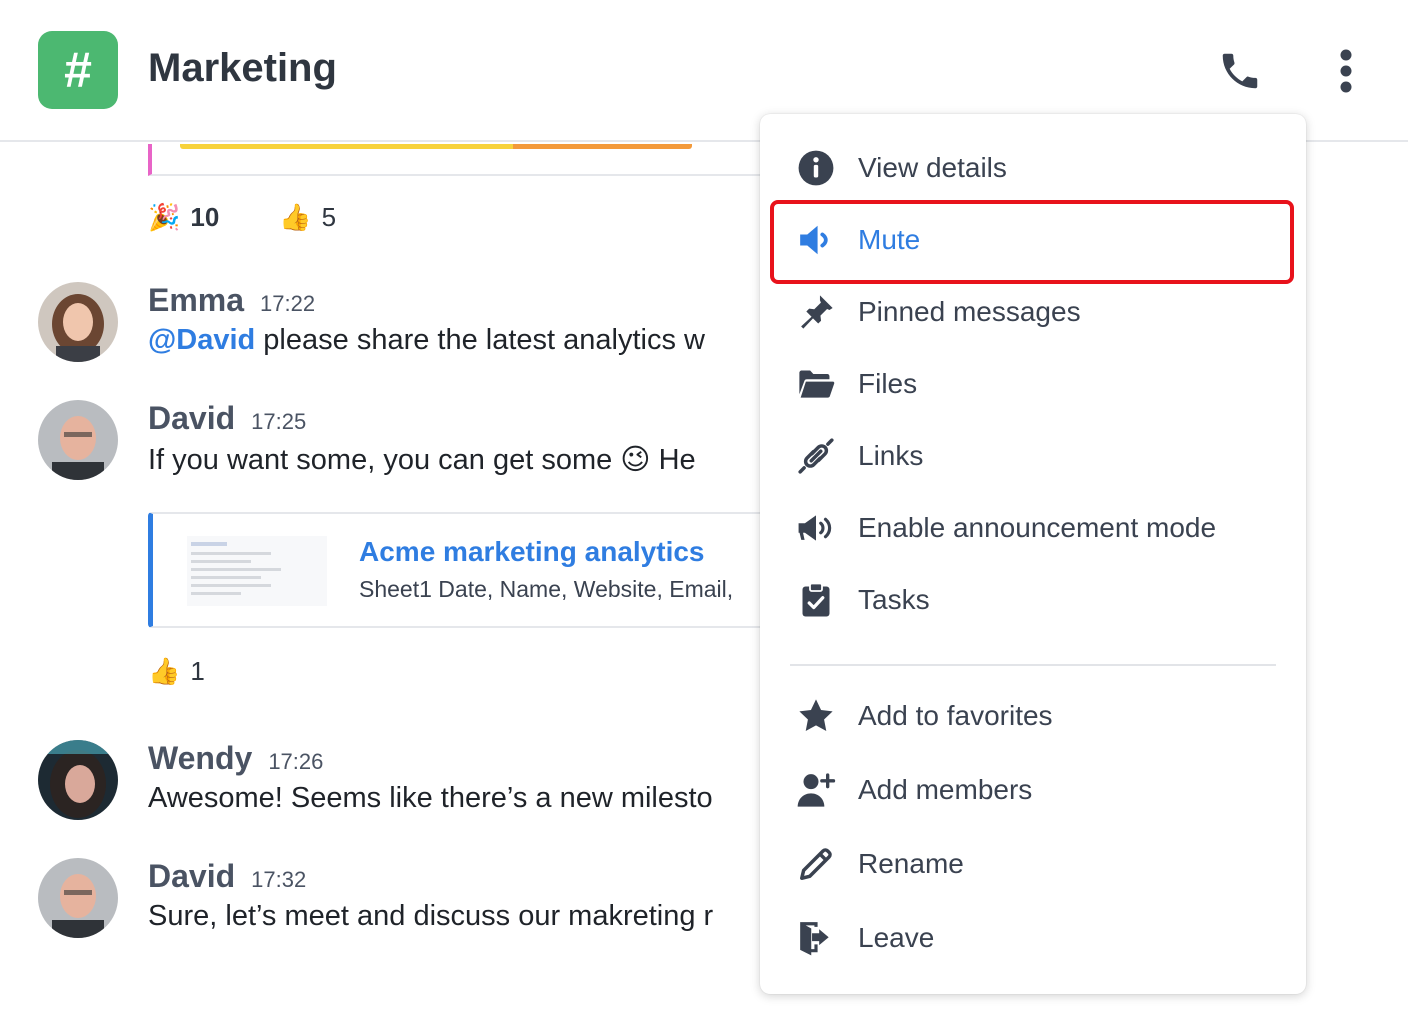 Image resolution: width=1408 pixels, height=1020 pixels. What do you see at coordinates (242, 217) in the screenshot?
I see `reactions-row: 🎉 10 👍 5` at bounding box center [242, 217].